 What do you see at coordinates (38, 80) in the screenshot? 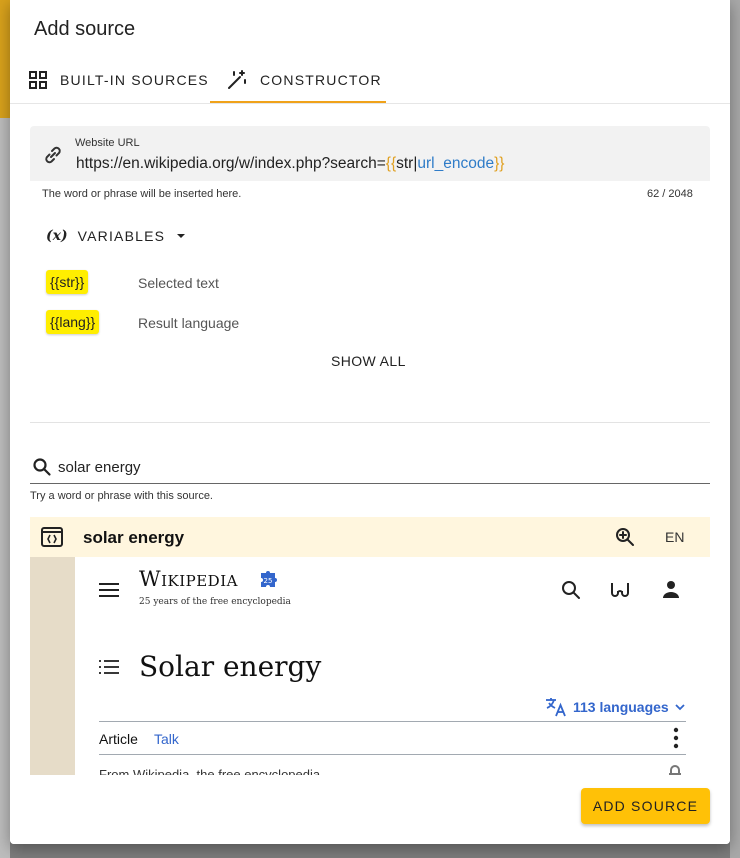
I see `grid-icon` at bounding box center [38, 80].